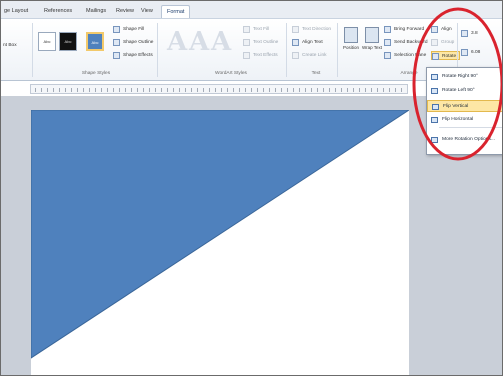 This screenshot has height=376, width=503. What do you see at coordinates (464, 91) in the screenshot?
I see `menu-rotate-left-90: Rotate Left 90°` at bounding box center [464, 91].